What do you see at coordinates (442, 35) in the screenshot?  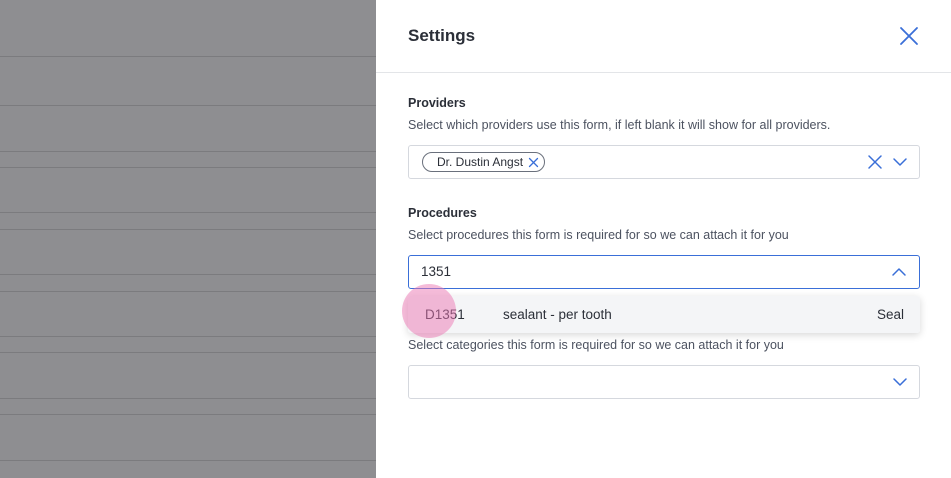 I see `panel-title: Settings` at bounding box center [442, 35].